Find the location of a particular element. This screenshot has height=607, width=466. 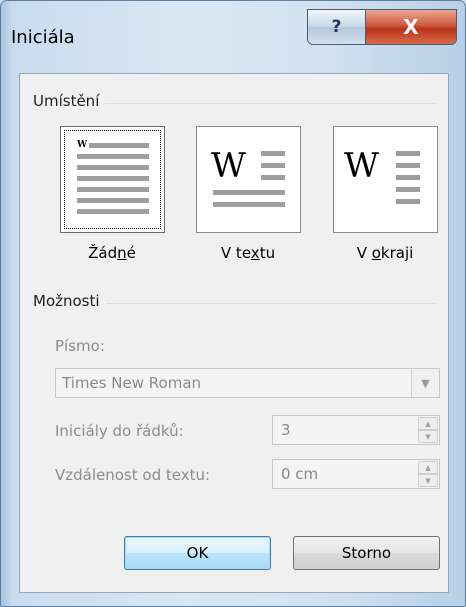

distance-spinner: 0 cm ▲ ▼ is located at coordinates (356, 474).